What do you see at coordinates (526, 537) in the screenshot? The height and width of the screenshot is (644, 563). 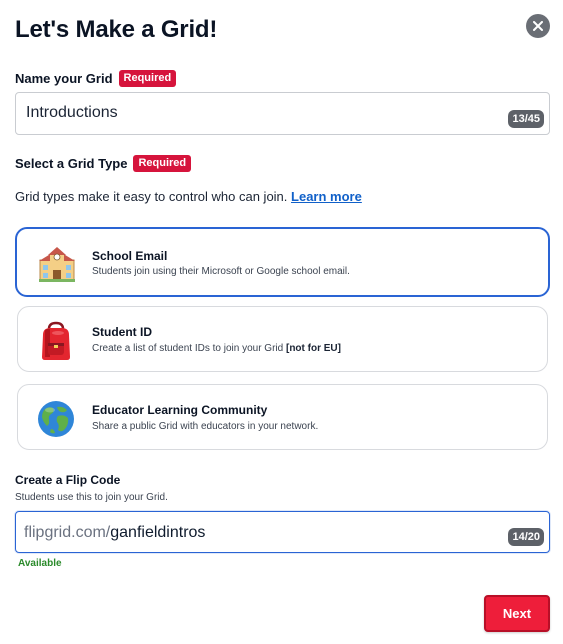 I see `flip-code-counter: 14/20` at bounding box center [526, 537].